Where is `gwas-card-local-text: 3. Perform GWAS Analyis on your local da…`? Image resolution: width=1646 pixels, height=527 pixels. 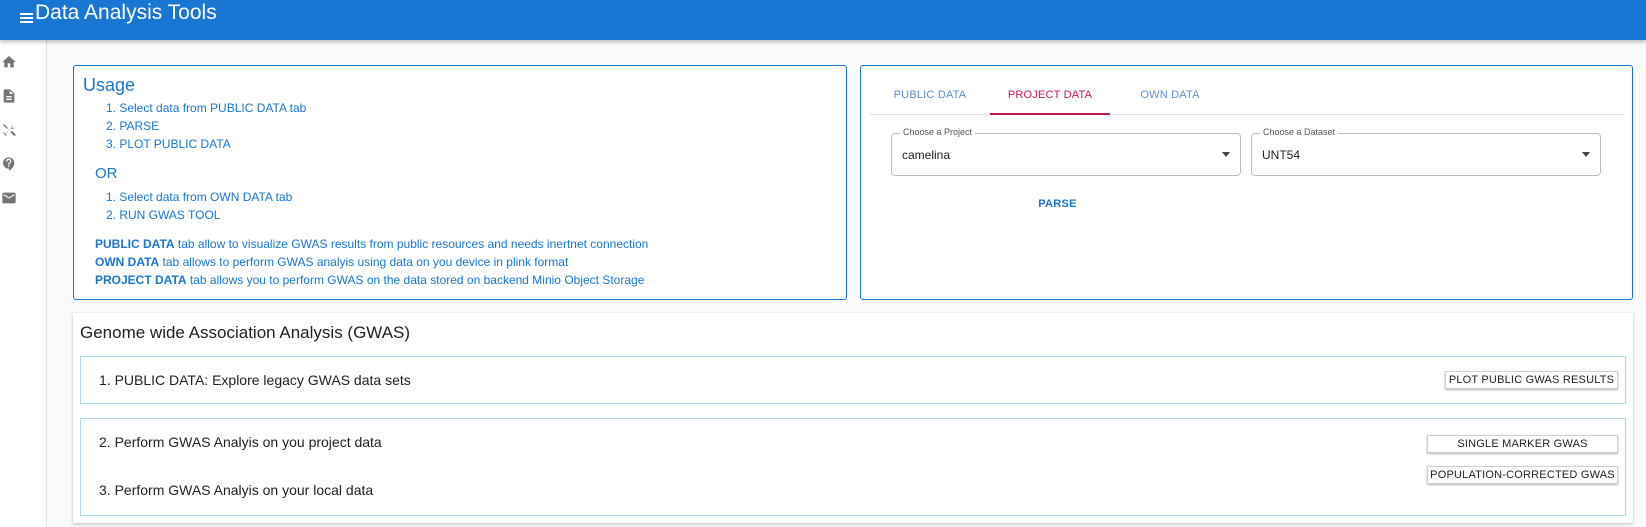 gwas-card-local-text: 3. Perform GWAS Analyis on your local da… is located at coordinates (236, 490).